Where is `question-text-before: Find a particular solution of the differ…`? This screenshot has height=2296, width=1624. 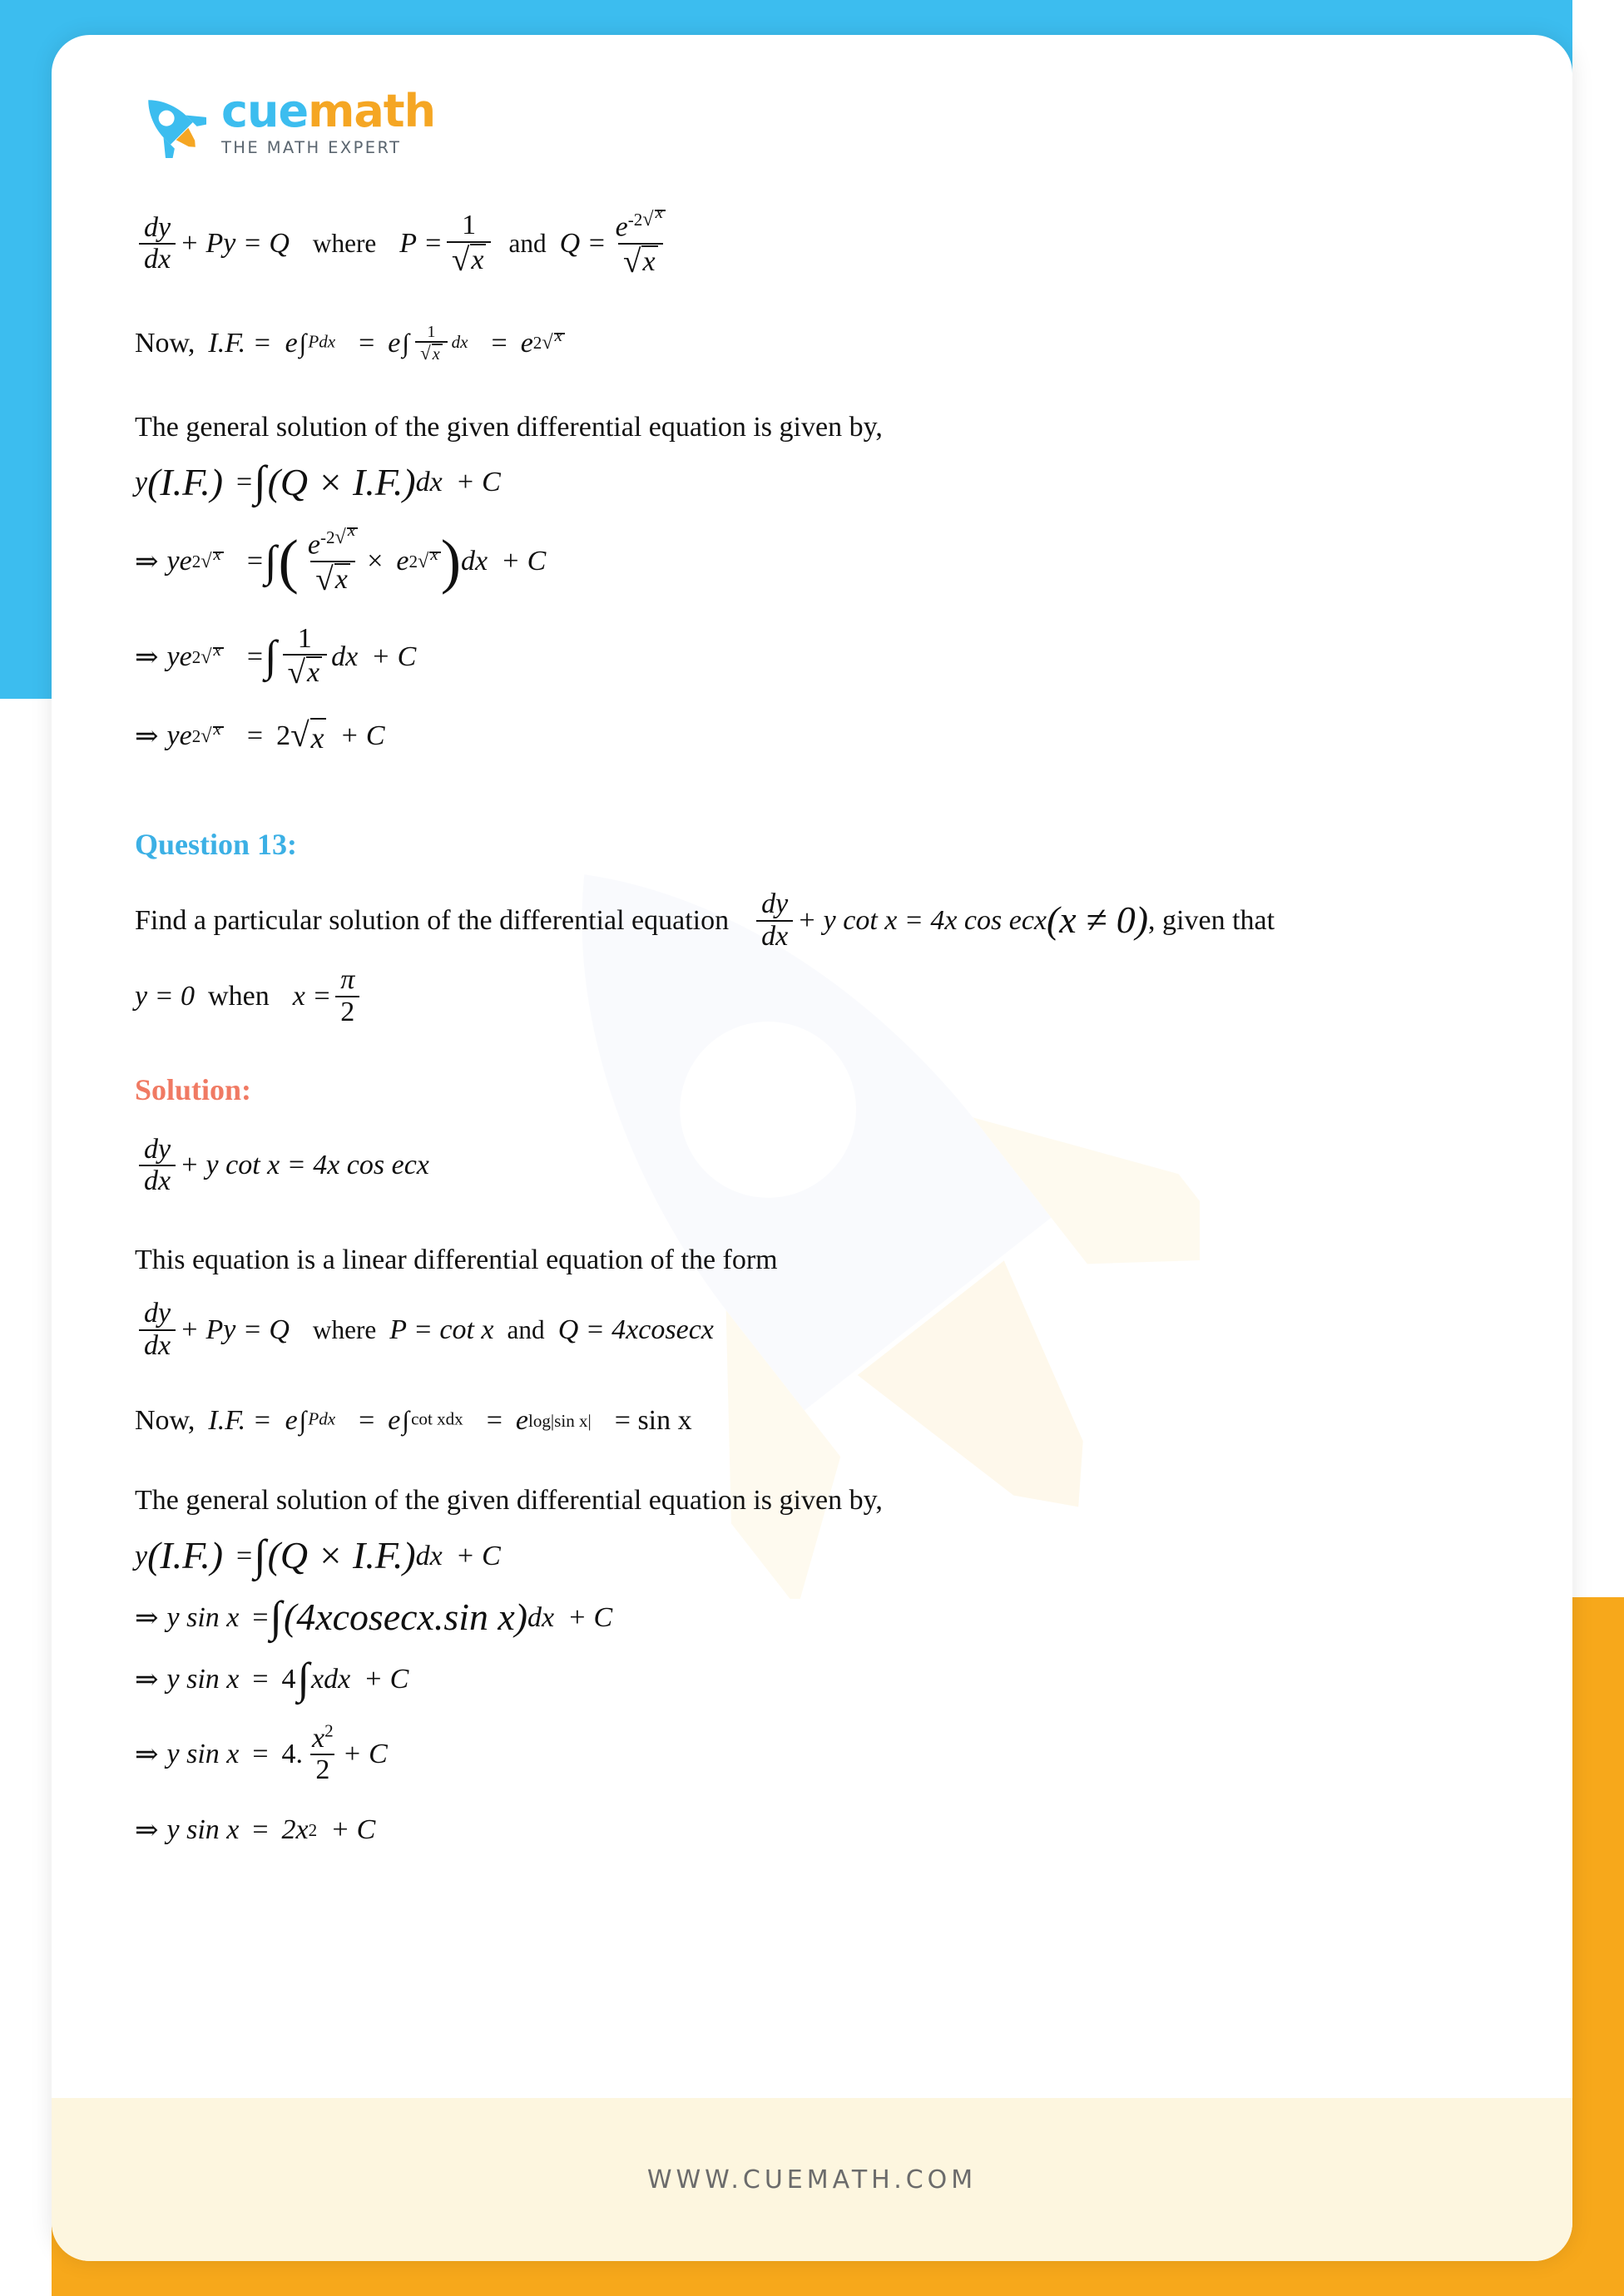 question-text-before: Find a particular solution of the differ… is located at coordinates (432, 920).